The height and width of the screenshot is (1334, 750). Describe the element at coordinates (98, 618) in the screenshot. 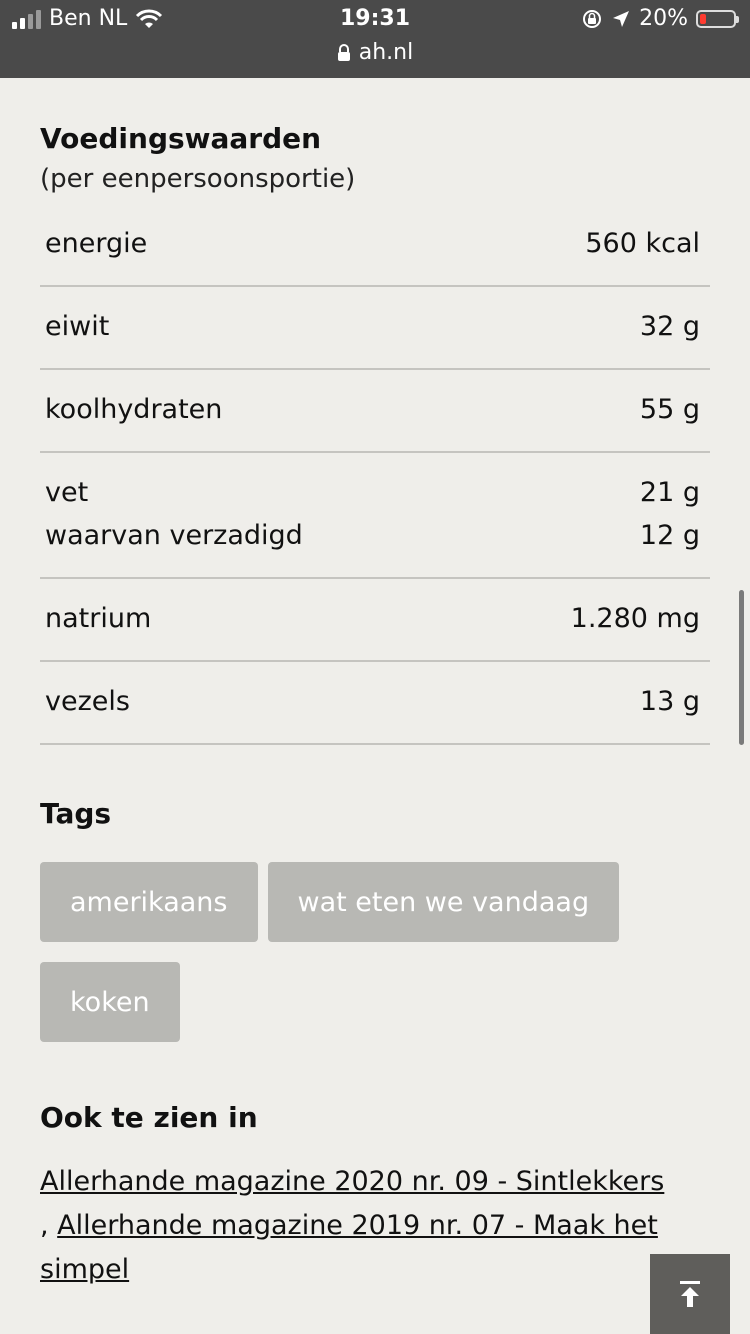

I see `nutrient-label: natrium` at that location.